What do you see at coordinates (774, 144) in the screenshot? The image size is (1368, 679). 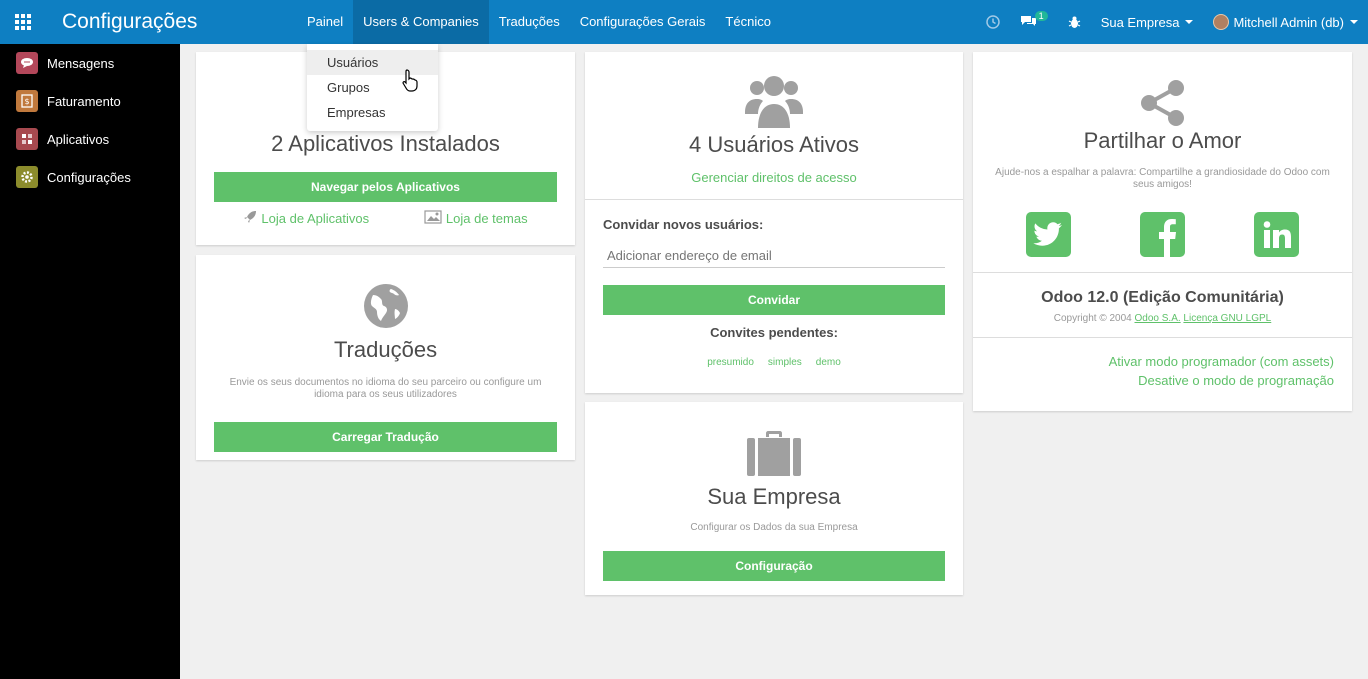 I see `active-users-title: 4 Usuários Ativos` at bounding box center [774, 144].